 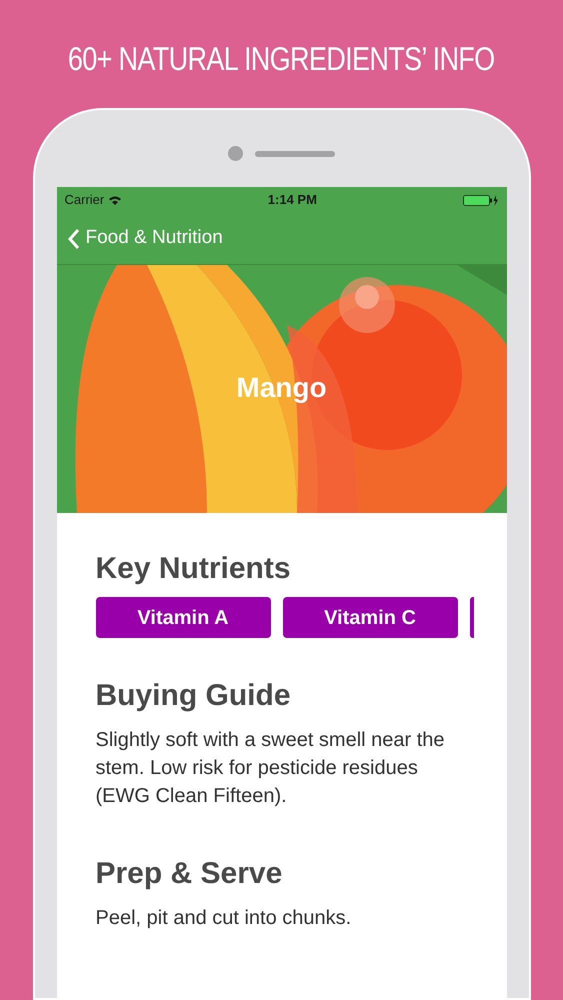 What do you see at coordinates (190, 874) in the screenshot?
I see `section-heading: Prep & Serve` at bounding box center [190, 874].